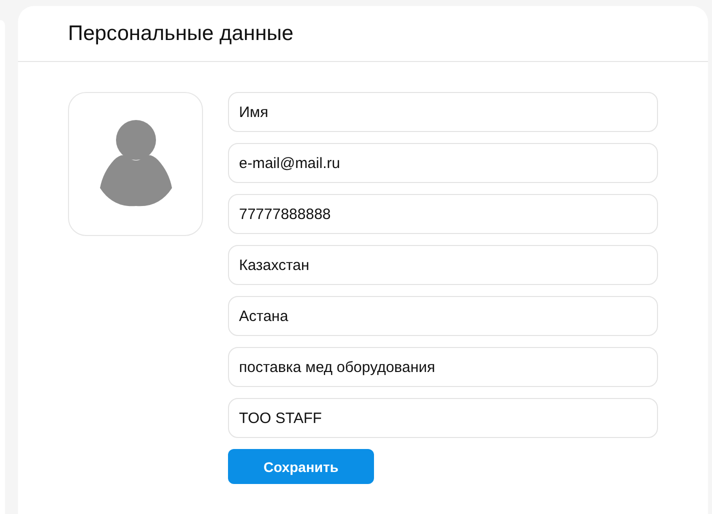 This screenshot has height=514, width=712. Describe the element at coordinates (443, 163) in the screenshot. I see `input-field: e-mail@mail.ru` at that location.